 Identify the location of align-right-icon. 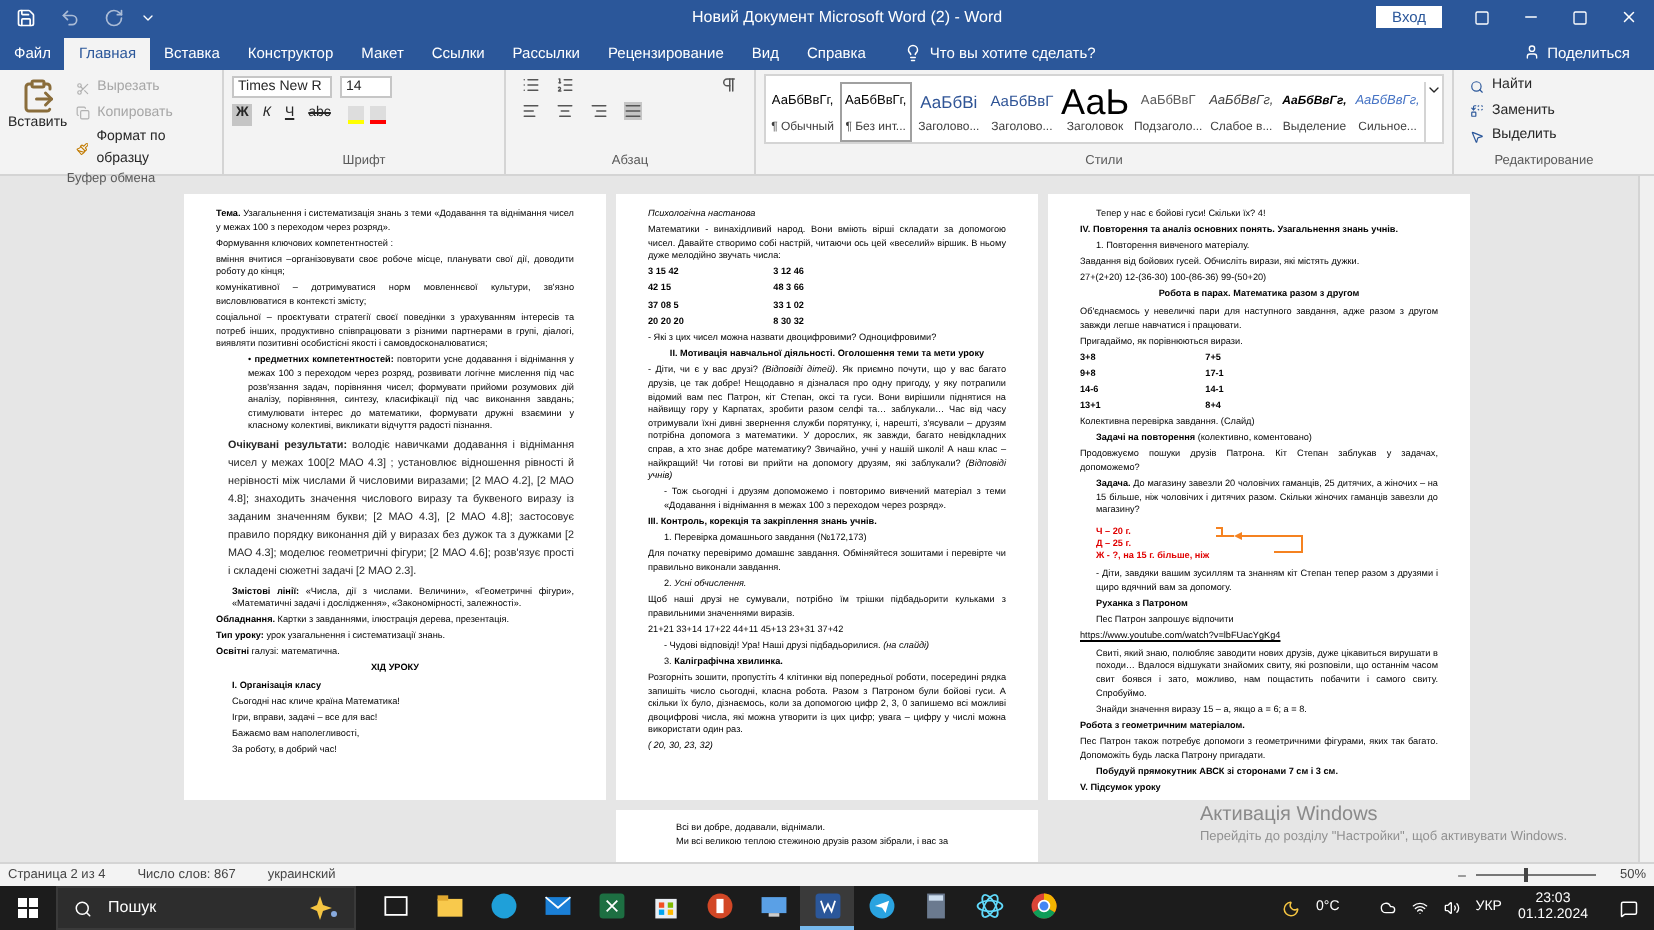
(599, 111).